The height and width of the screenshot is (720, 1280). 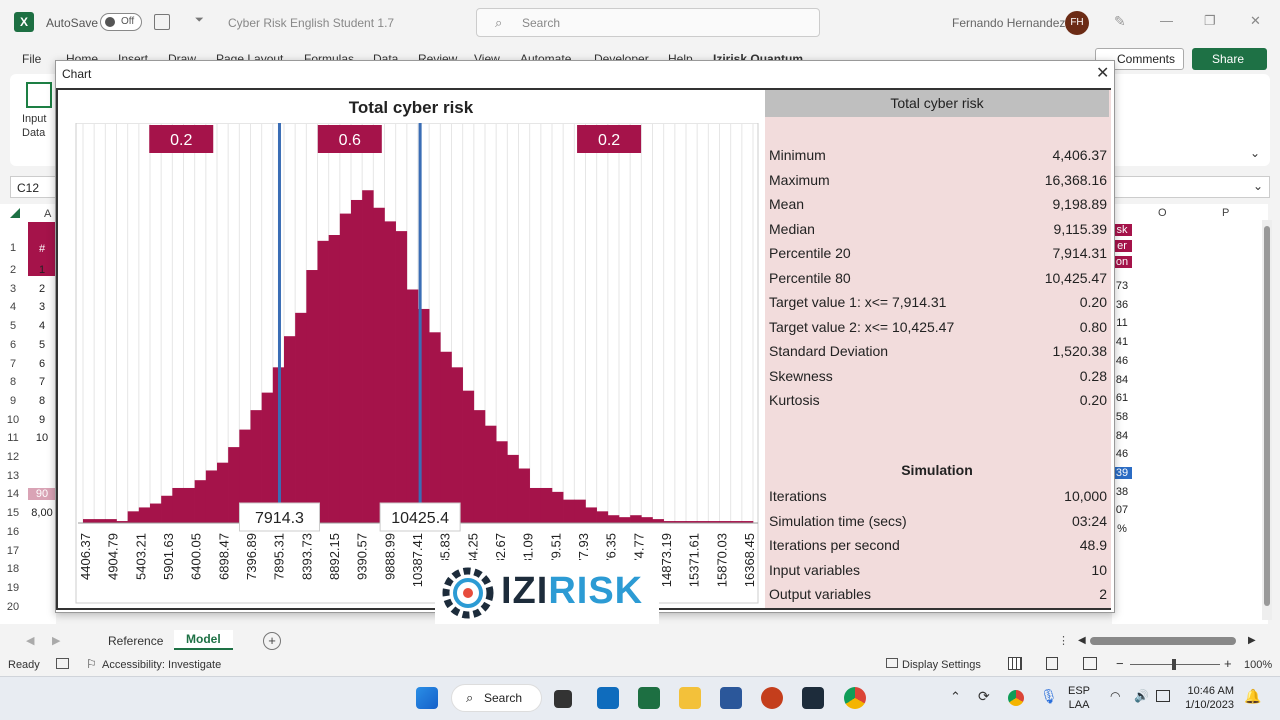 What do you see at coordinates (496, 698) in the screenshot?
I see `taskbar-search: ⌕ Search` at bounding box center [496, 698].